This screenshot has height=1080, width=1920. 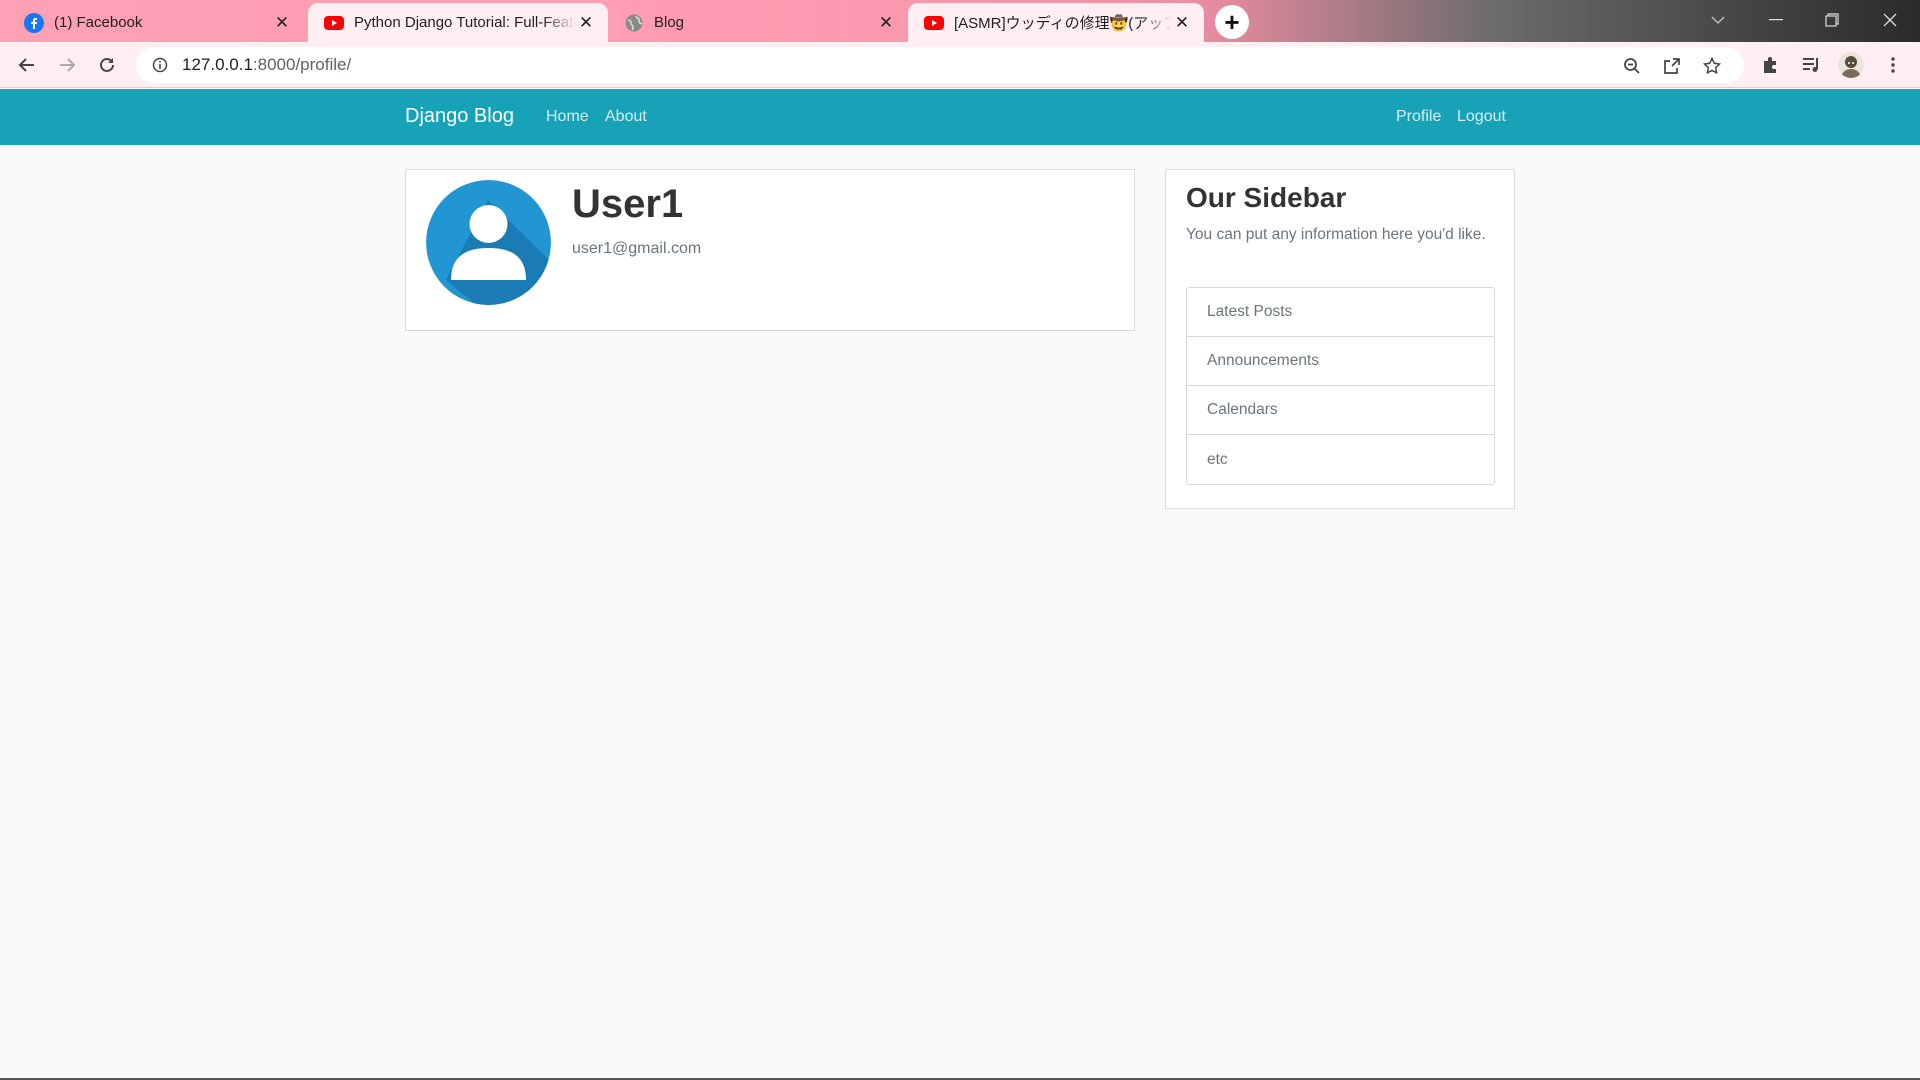 What do you see at coordinates (1712, 66) in the screenshot?
I see `bookmark-star-icon` at bounding box center [1712, 66].